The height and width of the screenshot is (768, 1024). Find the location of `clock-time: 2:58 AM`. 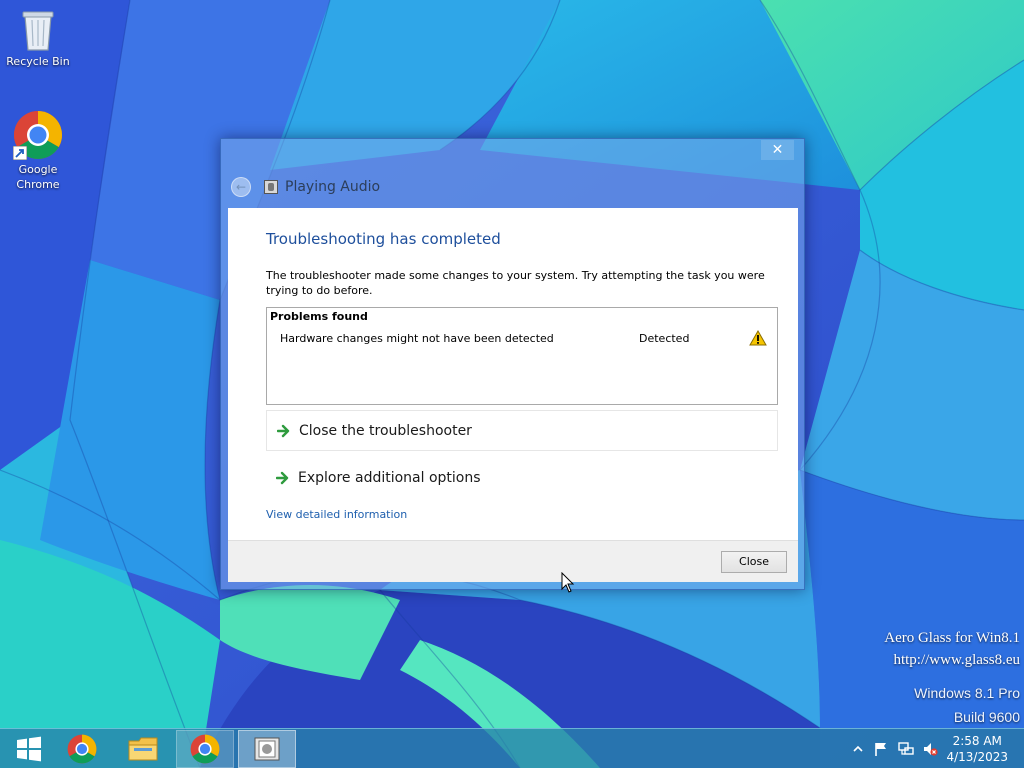

clock-time: 2:58 AM is located at coordinates (977, 741).